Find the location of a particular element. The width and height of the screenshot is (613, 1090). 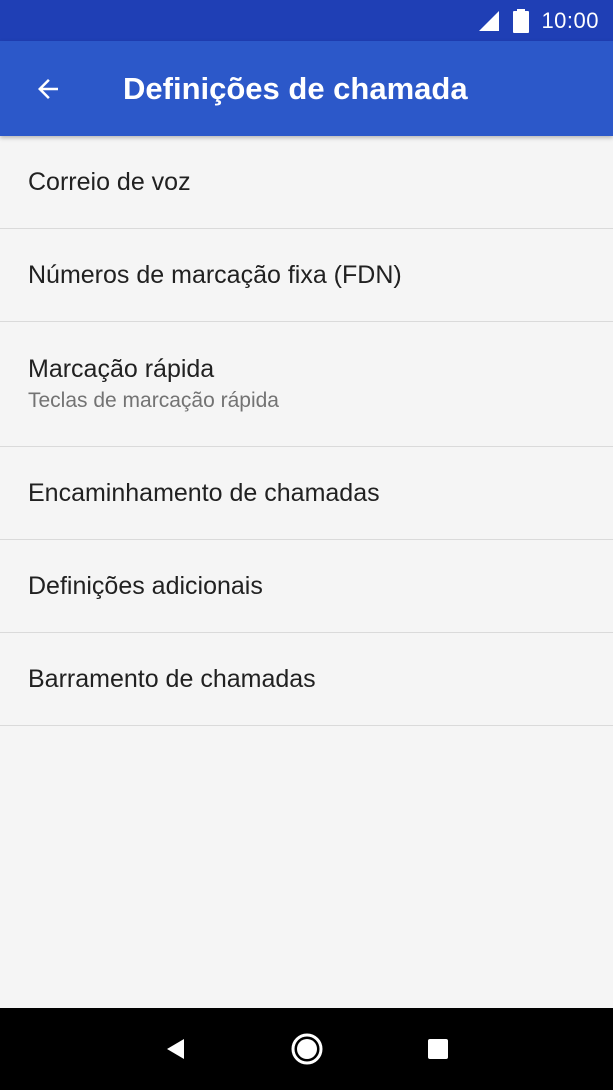

nav-recents-icon is located at coordinates (437, 1049).